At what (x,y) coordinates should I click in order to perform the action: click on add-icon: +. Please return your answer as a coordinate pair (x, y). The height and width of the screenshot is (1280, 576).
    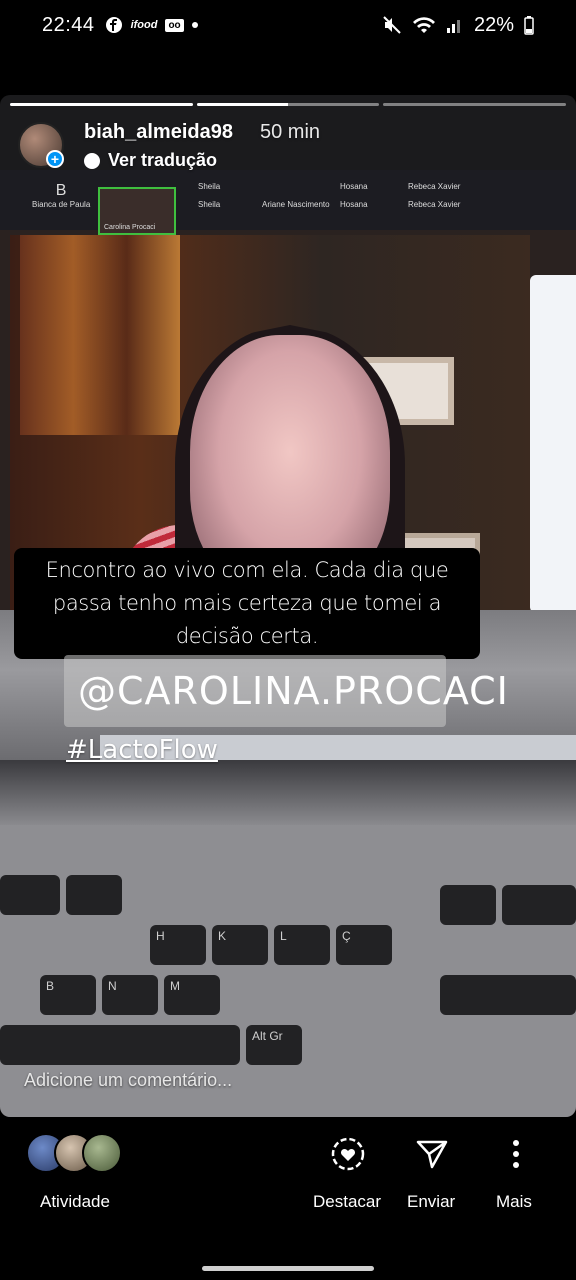
    Looking at the image, I should click on (55, 159).